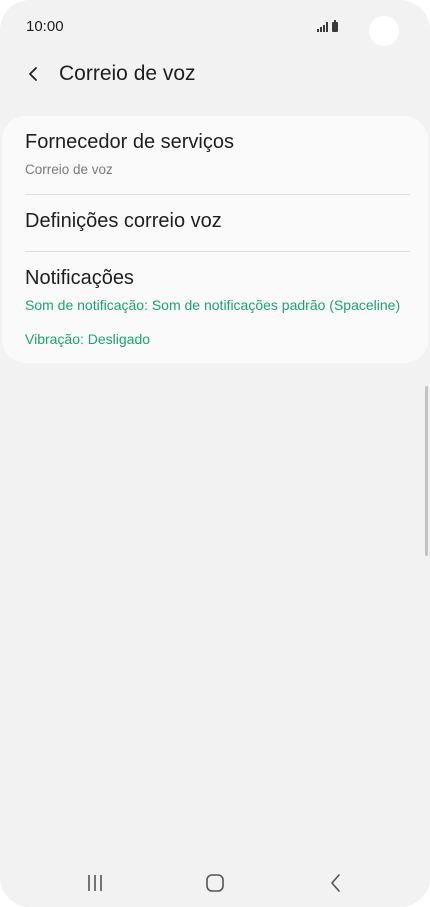 Image resolution: width=430 pixels, height=907 pixels. I want to click on page-title: Correio de voz, so click(127, 73).